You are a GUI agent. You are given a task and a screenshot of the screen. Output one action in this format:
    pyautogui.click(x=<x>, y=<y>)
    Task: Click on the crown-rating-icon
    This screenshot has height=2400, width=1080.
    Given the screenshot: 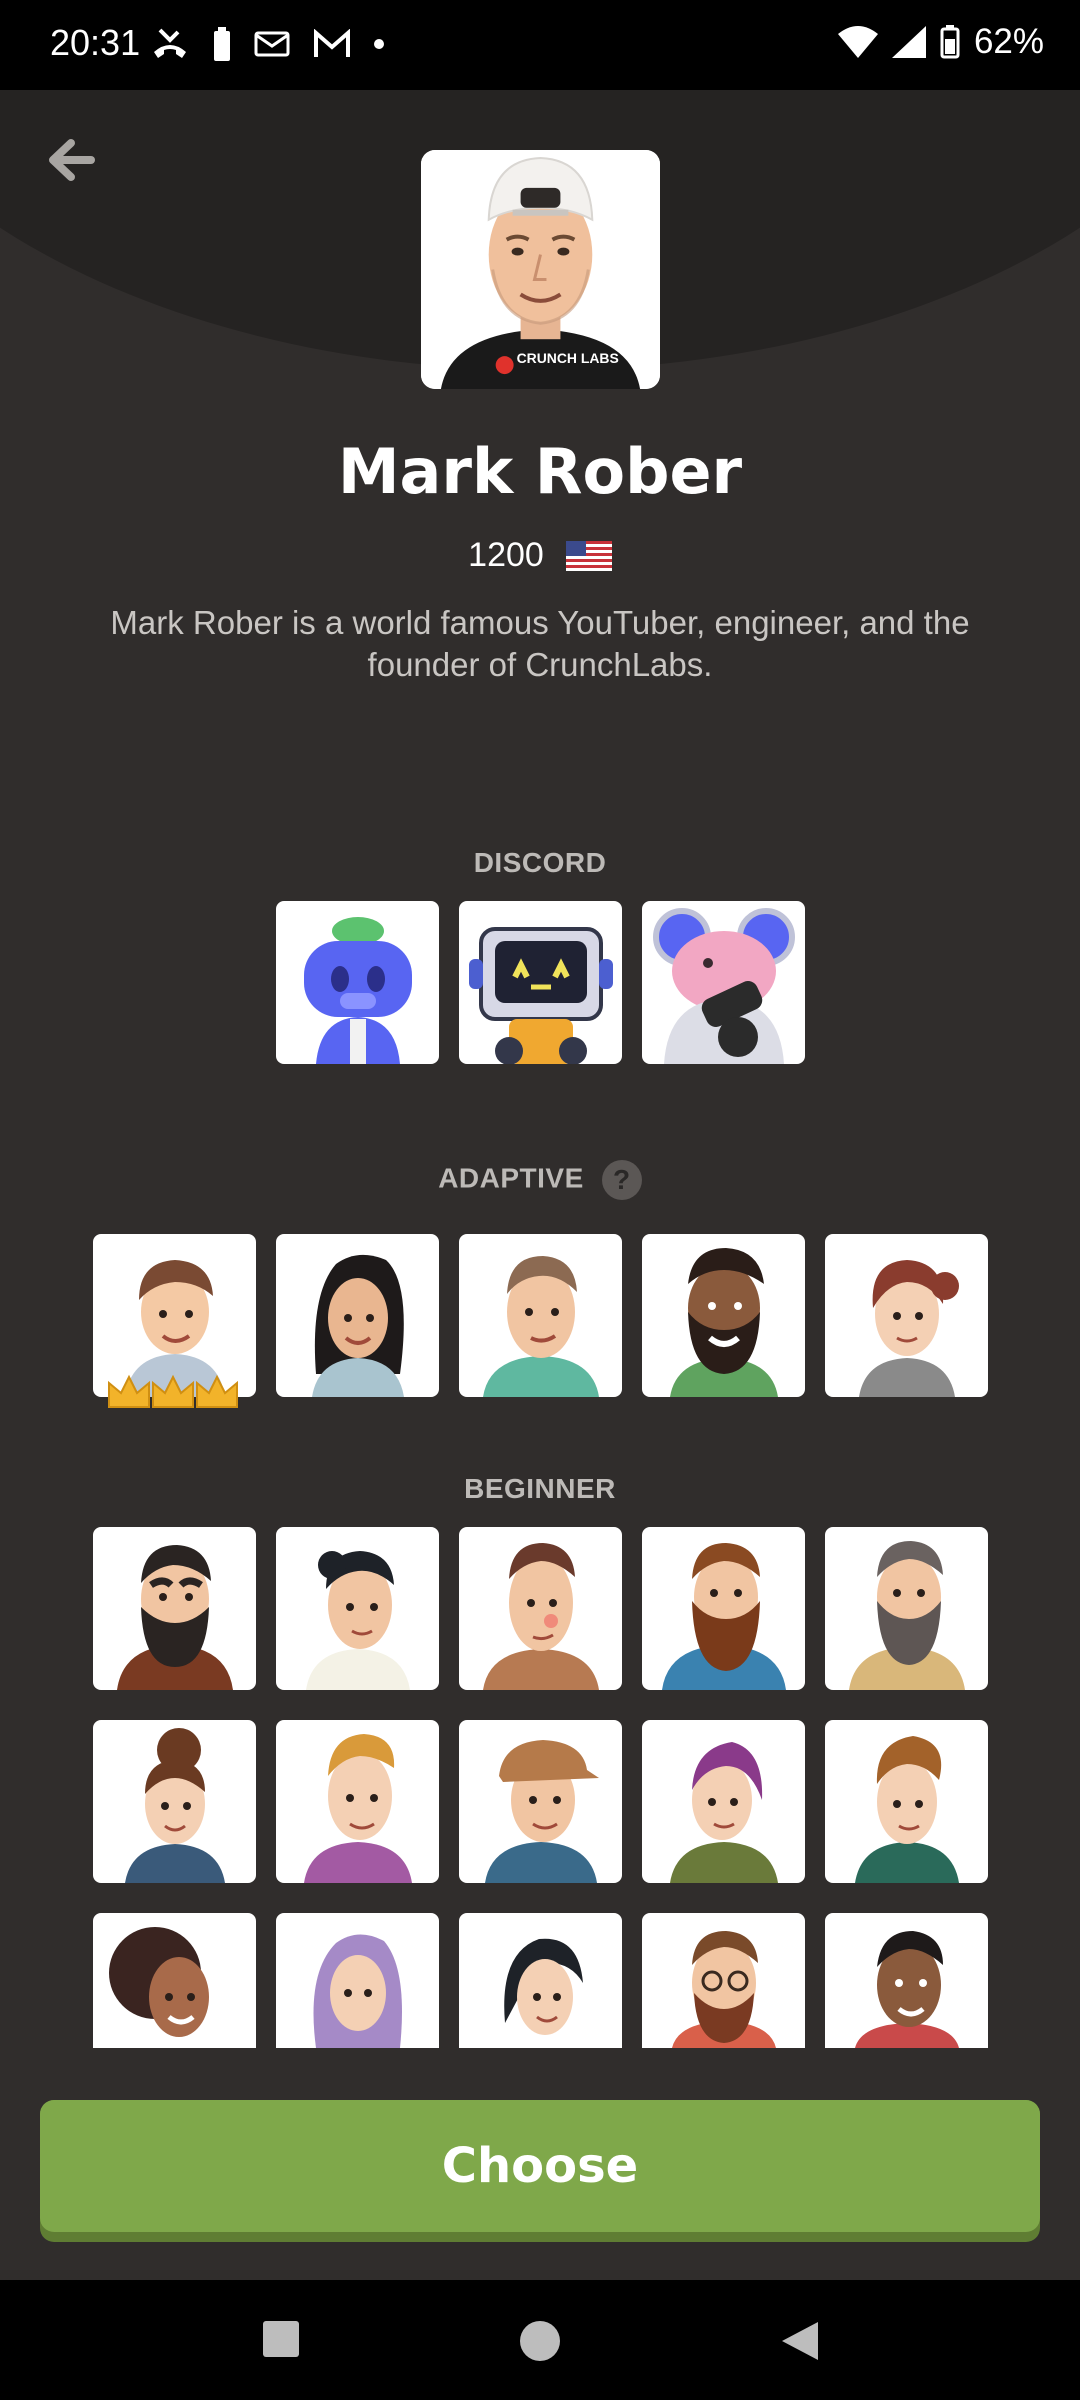 What is the action you would take?
    pyautogui.click(x=173, y=1391)
    